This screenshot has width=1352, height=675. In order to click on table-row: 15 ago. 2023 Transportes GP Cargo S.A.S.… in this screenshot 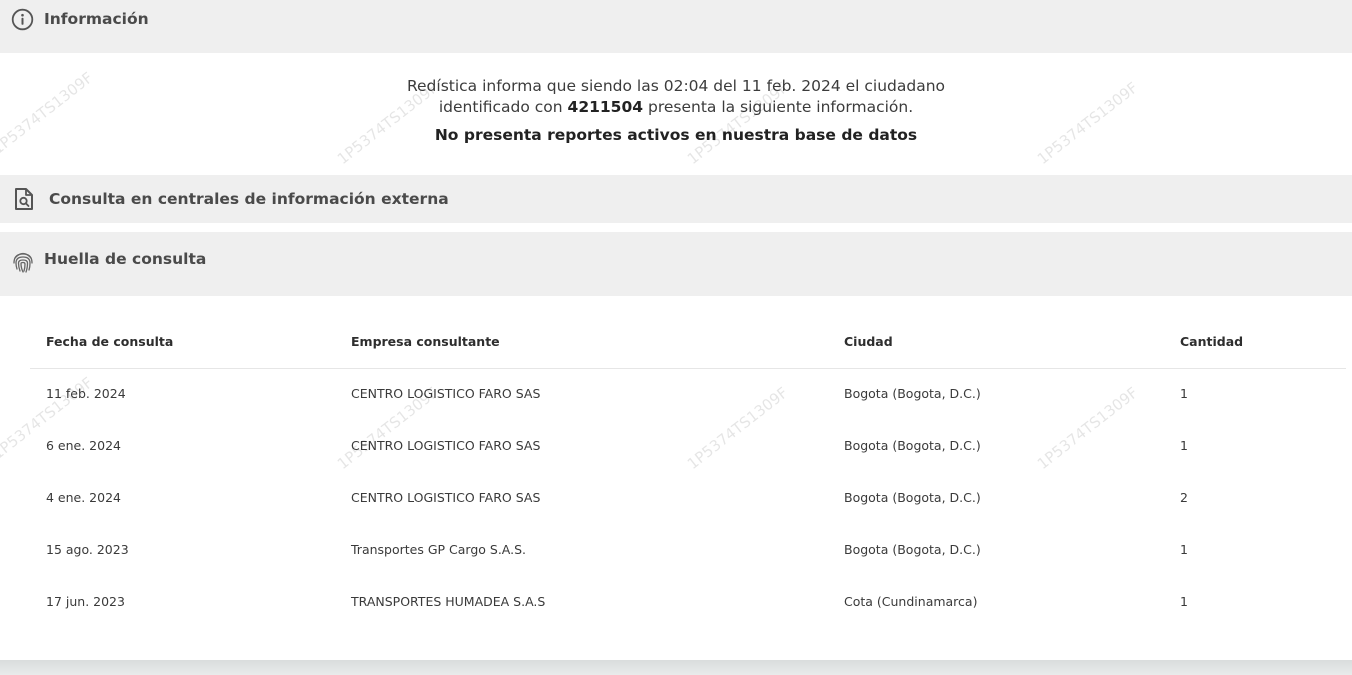, I will do `click(688, 551)`.